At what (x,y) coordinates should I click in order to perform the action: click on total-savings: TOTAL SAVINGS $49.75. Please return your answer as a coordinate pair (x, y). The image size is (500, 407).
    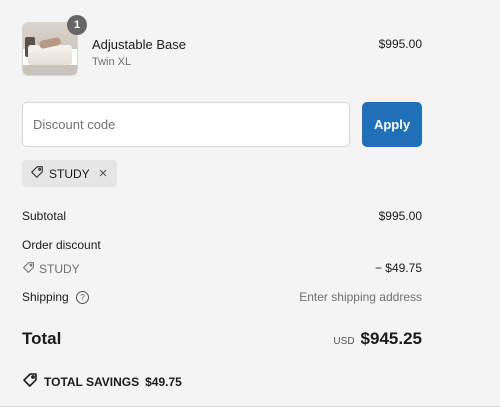
    Looking at the image, I should click on (102, 381).